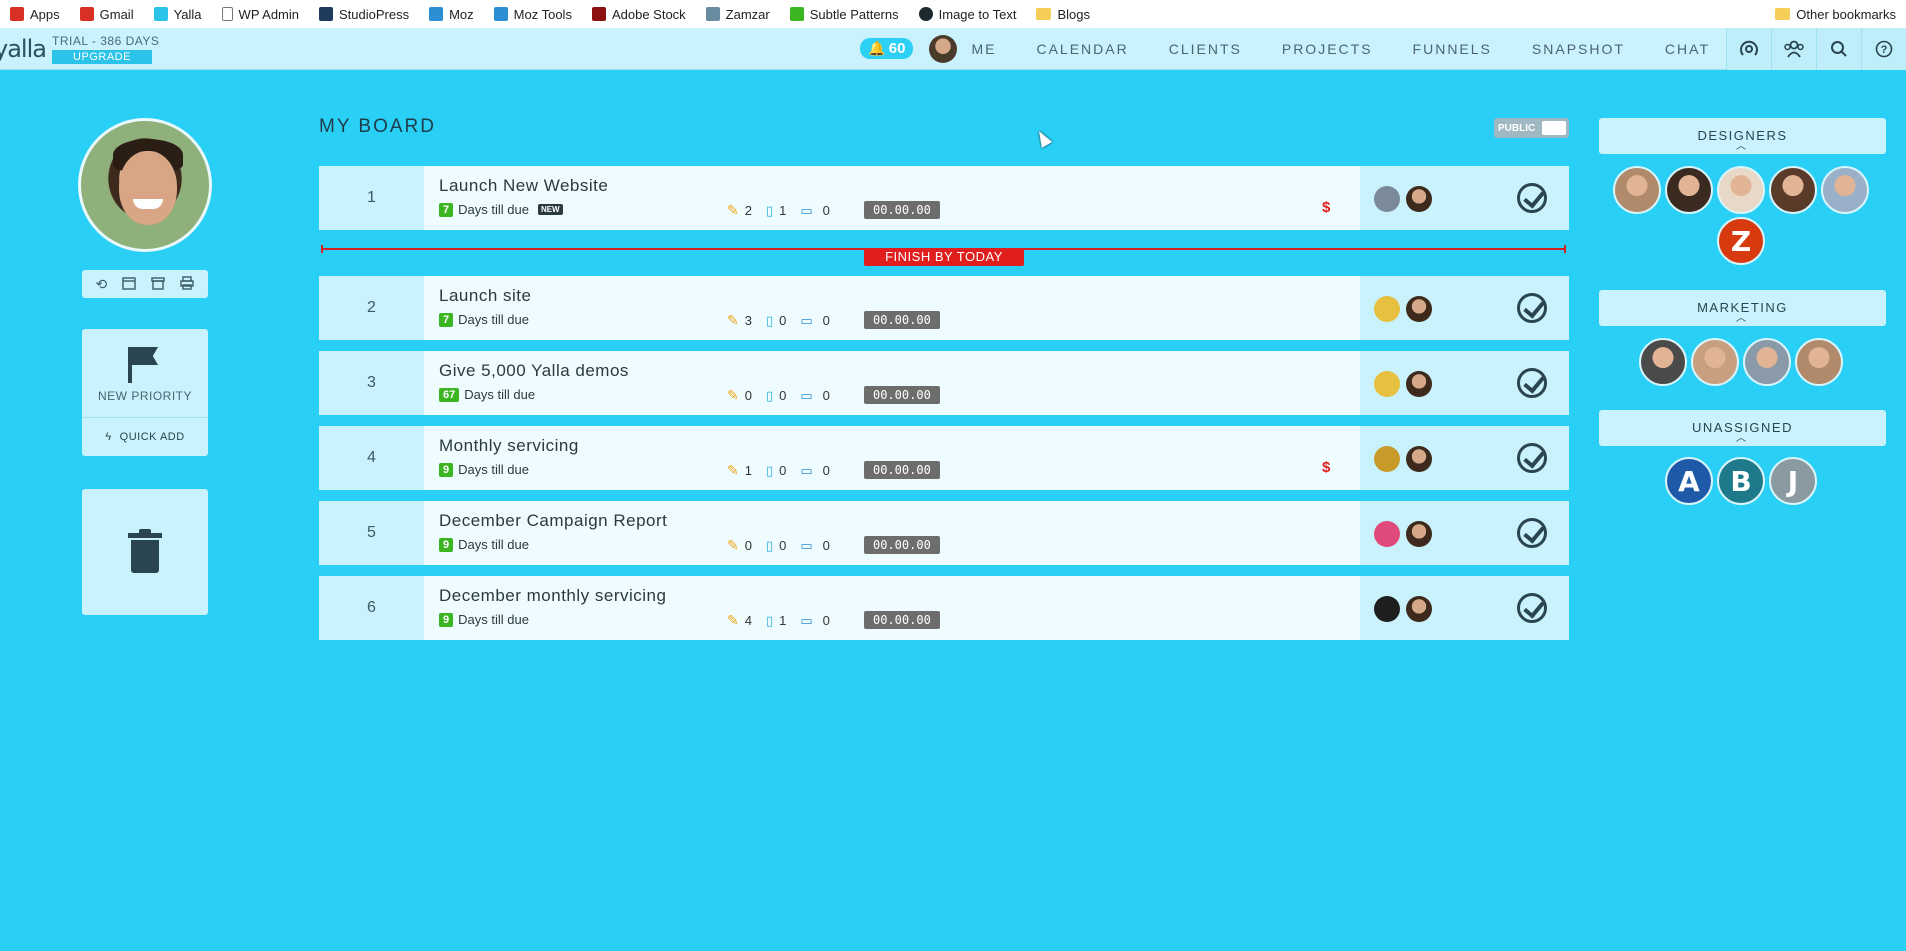 Image resolution: width=1906 pixels, height=951 pixels. Describe the element at coordinates (738, 14) in the screenshot. I see `bookmark-item: Zamzar` at that location.